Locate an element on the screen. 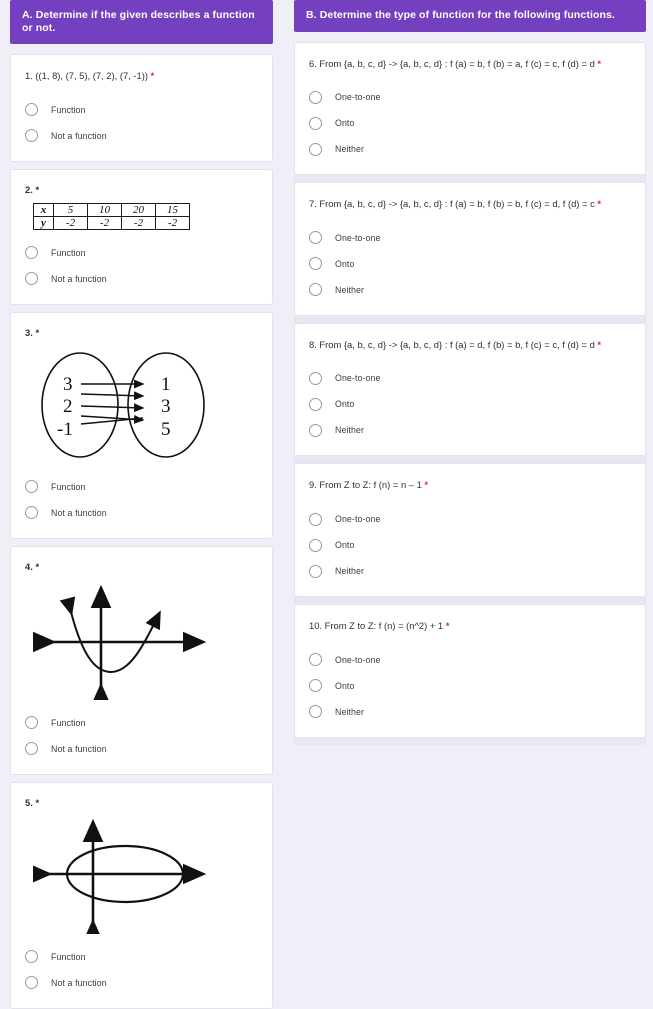 This screenshot has height=1009, width=653. option-label: Onto is located at coordinates (345, 685).